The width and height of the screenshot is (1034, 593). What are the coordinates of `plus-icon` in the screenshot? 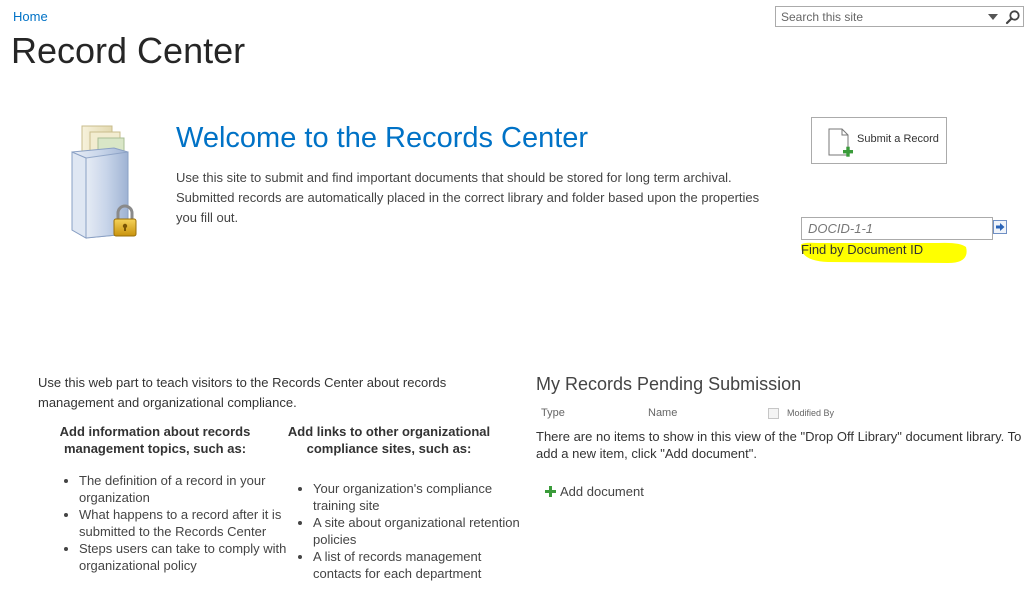 It's located at (550, 491).